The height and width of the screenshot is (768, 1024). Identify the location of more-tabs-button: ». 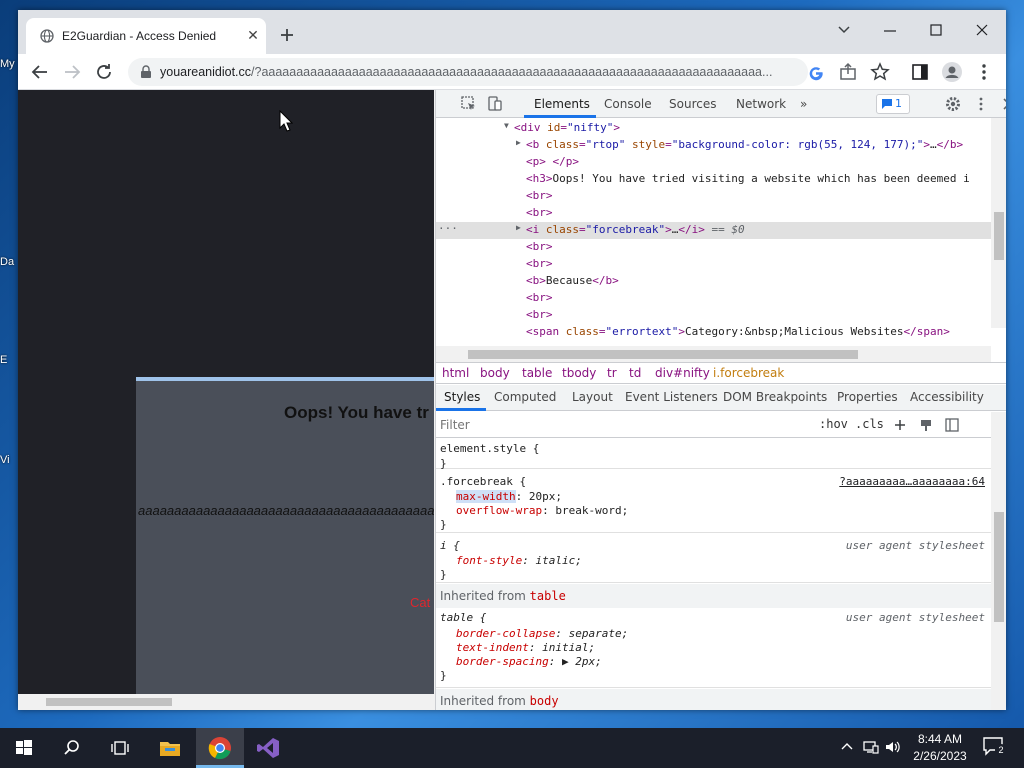
(803, 104).